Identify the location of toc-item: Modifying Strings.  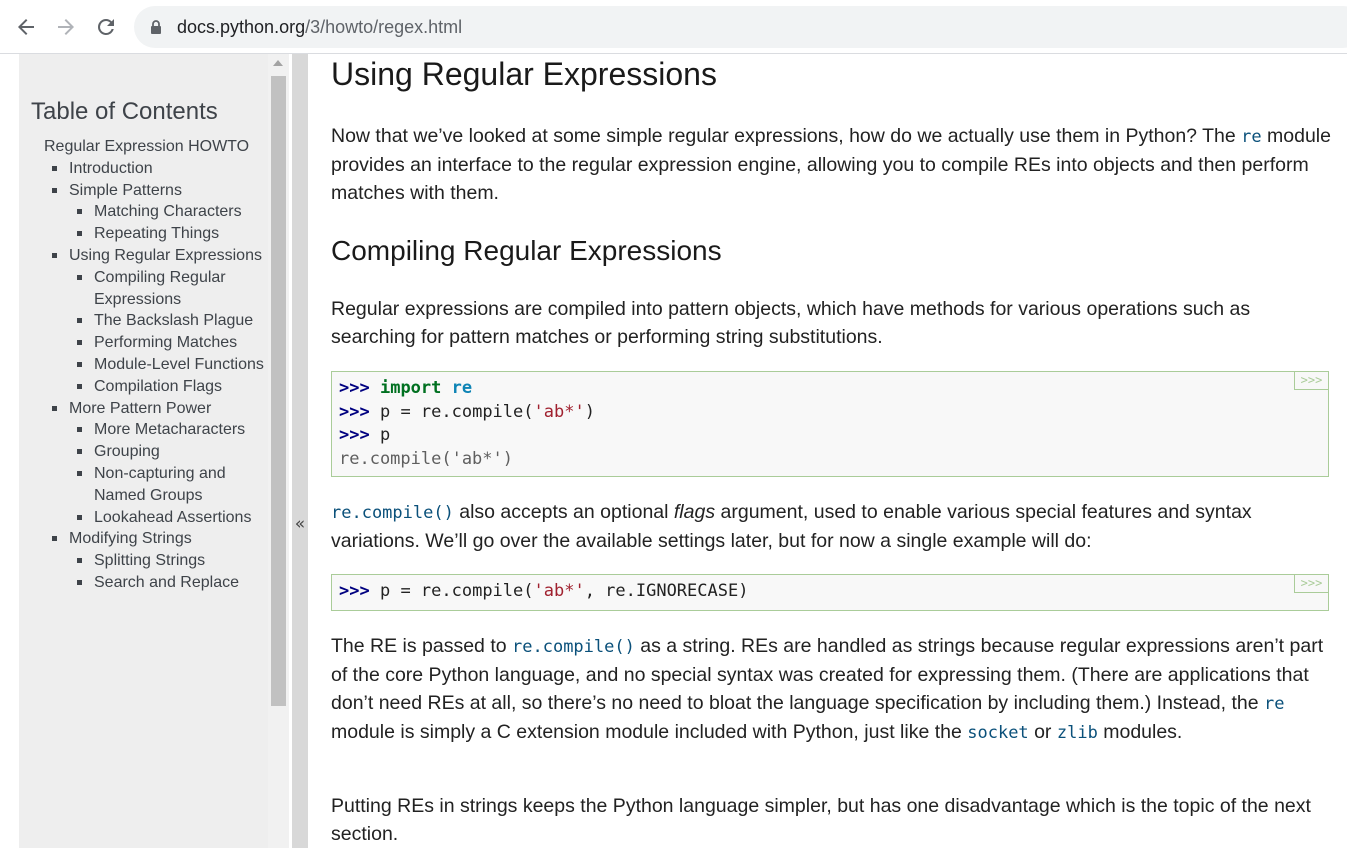
(154, 539).